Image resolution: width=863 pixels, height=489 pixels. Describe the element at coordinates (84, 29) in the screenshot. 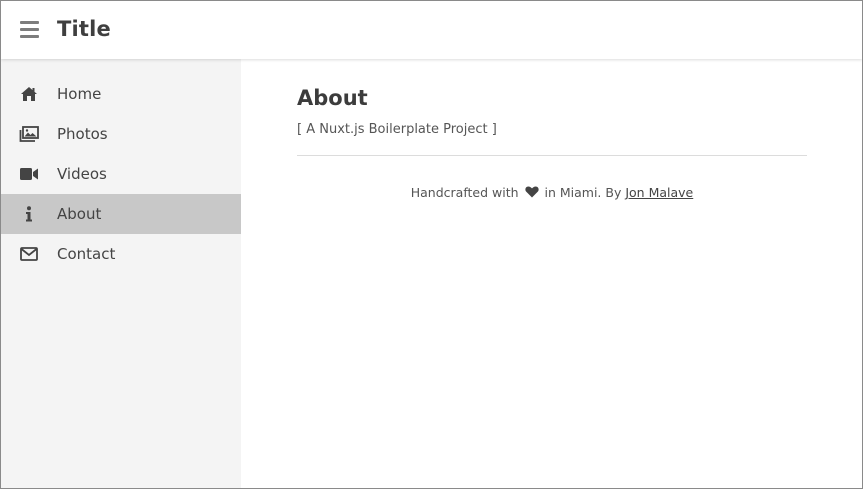

I see `app-title: Title` at that location.